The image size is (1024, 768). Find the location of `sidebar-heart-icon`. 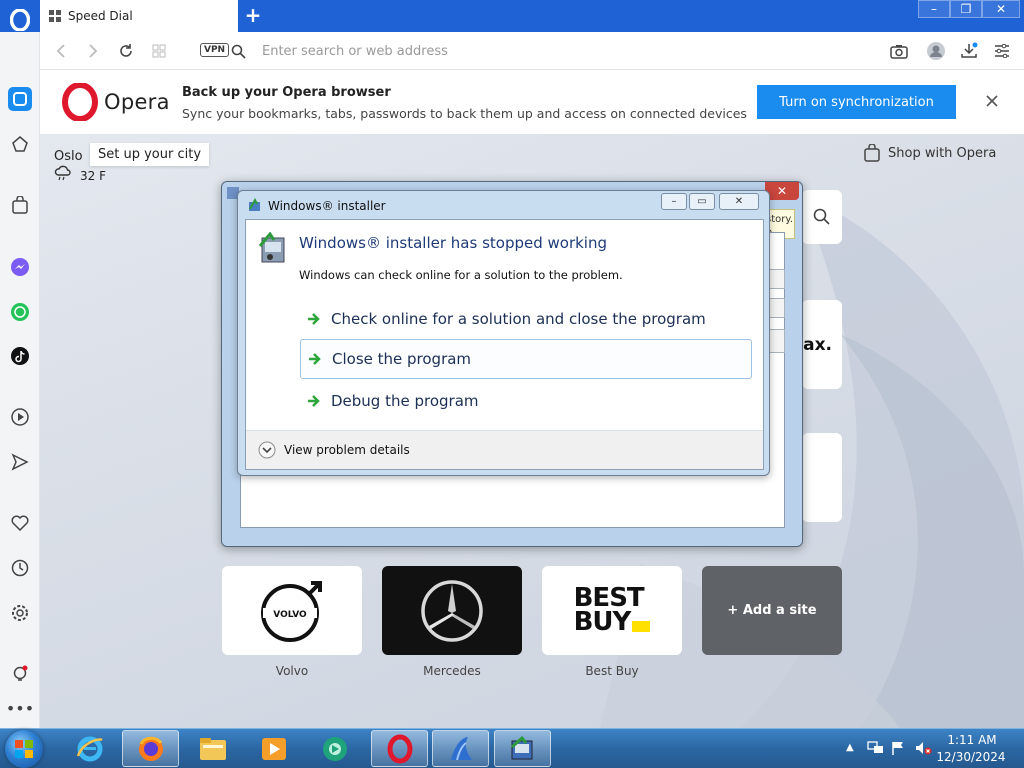

sidebar-heart-icon is located at coordinates (20, 523).